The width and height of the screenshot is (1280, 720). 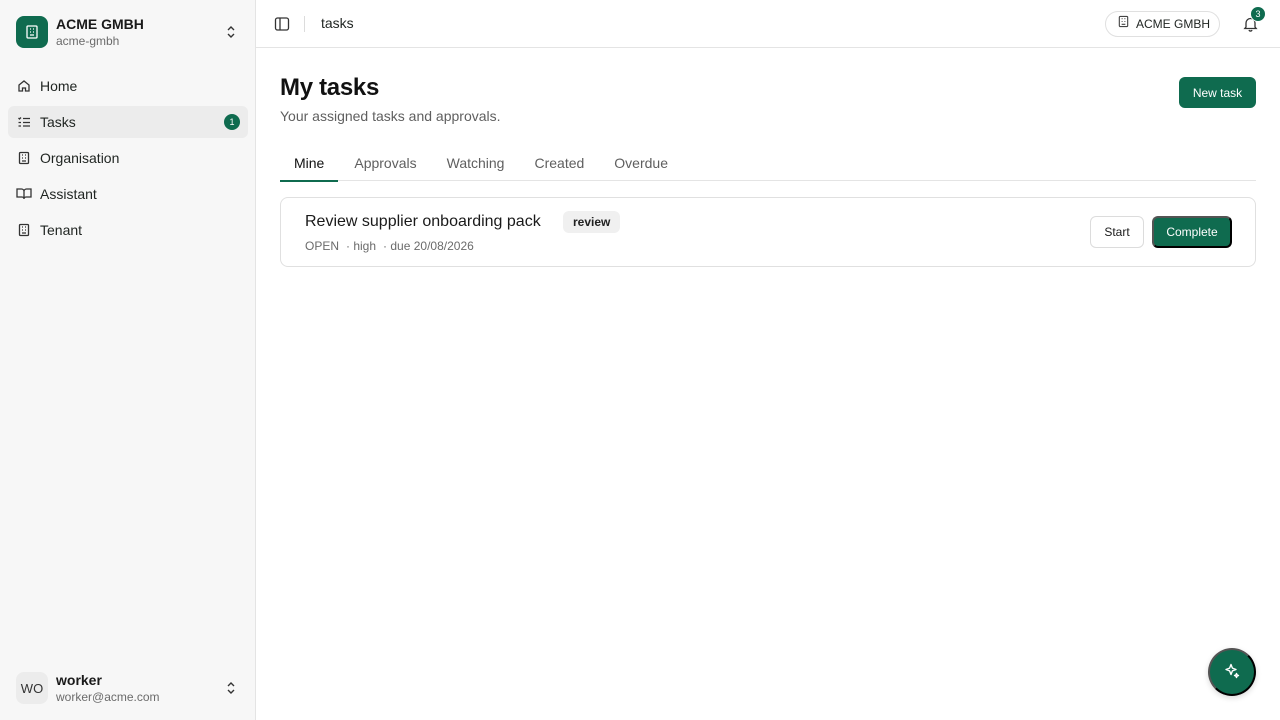 What do you see at coordinates (592, 222) in the screenshot?
I see `task-type-badge: review` at bounding box center [592, 222].